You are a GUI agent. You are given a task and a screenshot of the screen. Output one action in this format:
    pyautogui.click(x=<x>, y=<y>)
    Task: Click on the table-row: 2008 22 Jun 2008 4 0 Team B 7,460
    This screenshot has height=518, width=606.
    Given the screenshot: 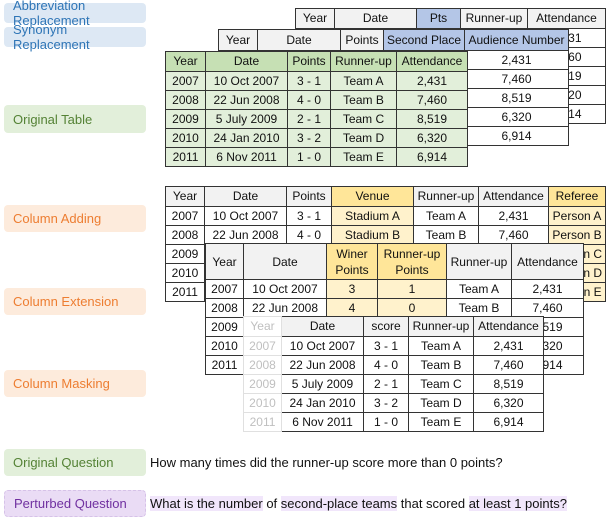 What is the action you would take?
    pyautogui.click(x=394, y=308)
    